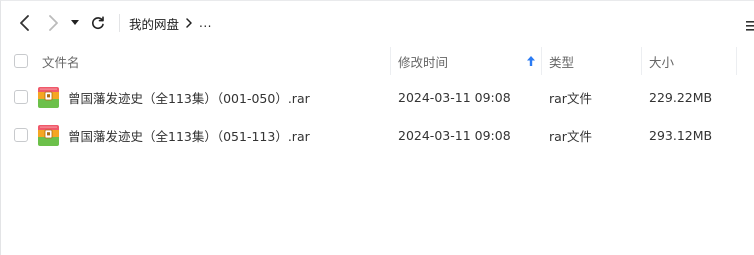 The height and width of the screenshot is (255, 754). I want to click on refresh-icon, so click(98, 23).